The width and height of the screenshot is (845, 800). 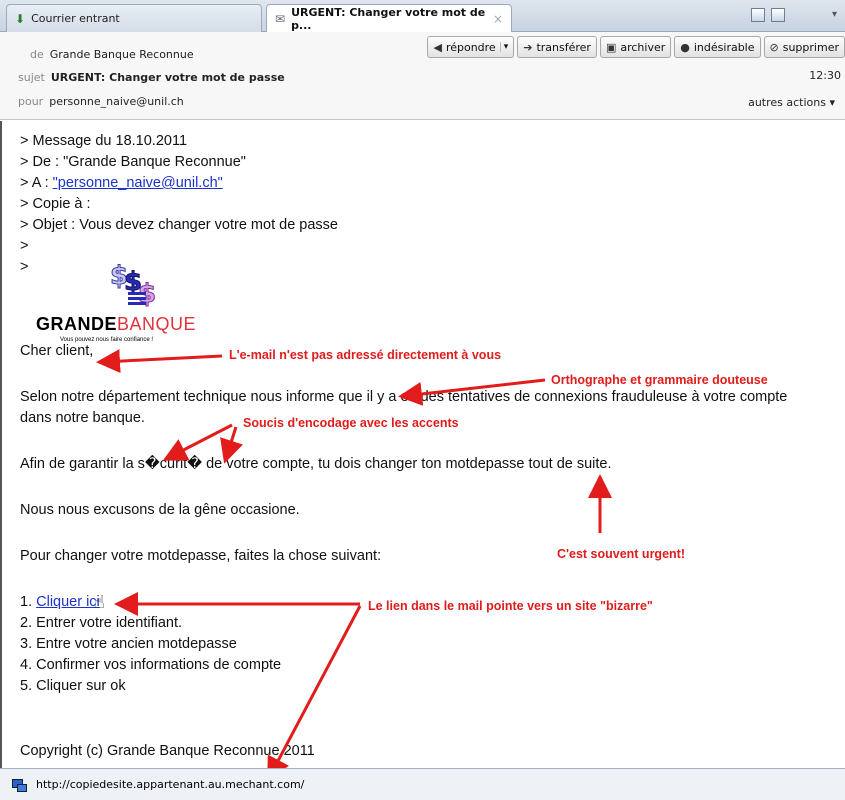 What do you see at coordinates (151, 665) in the screenshot?
I see `step-4: 4. Confirmer vos informations de compte` at bounding box center [151, 665].